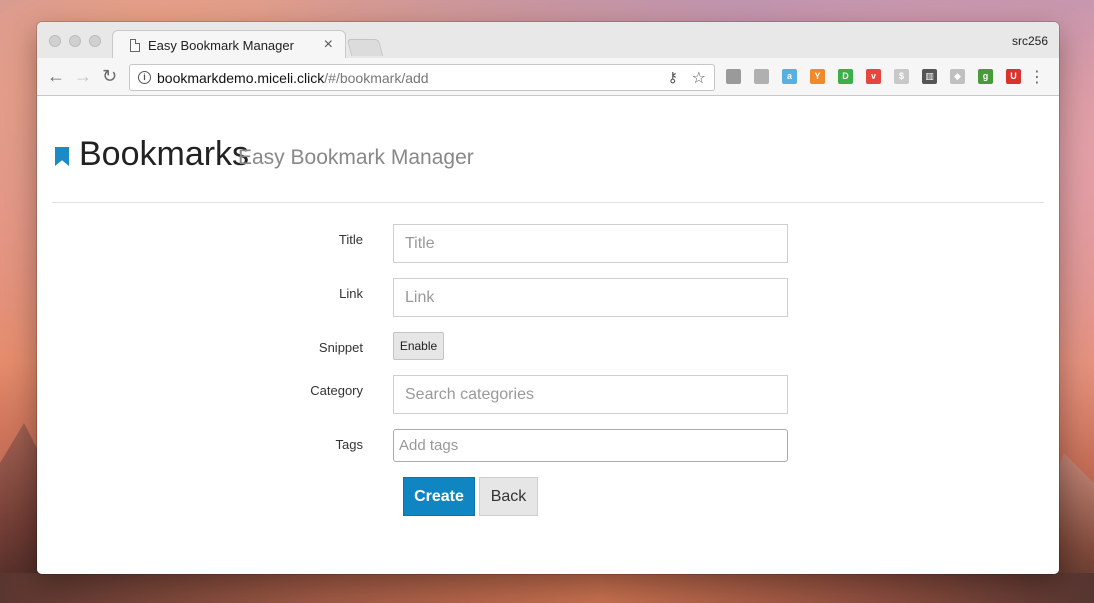 The height and width of the screenshot is (603, 1094). I want to click on title-label: Title, so click(350, 239).